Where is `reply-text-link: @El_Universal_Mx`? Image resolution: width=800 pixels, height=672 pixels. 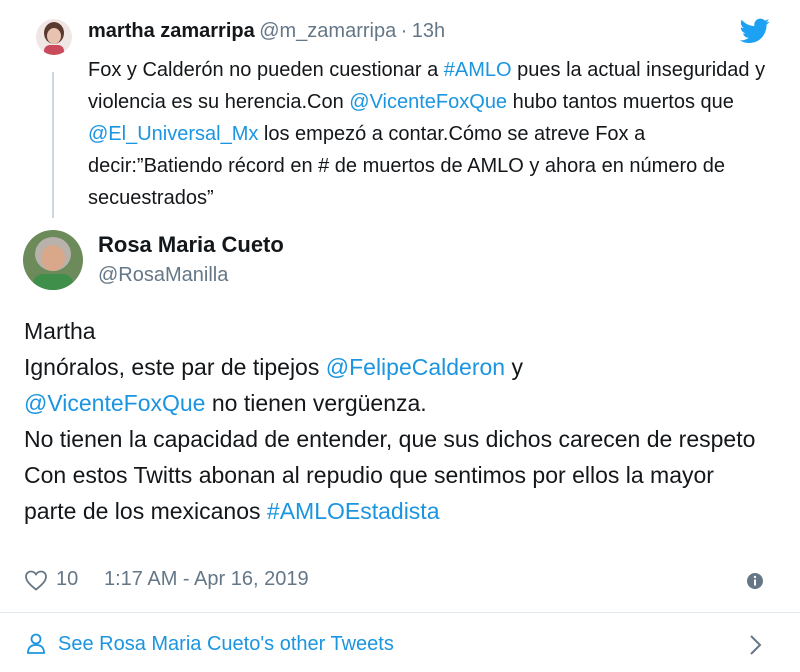 reply-text-link: @El_Universal_Mx is located at coordinates (173, 134).